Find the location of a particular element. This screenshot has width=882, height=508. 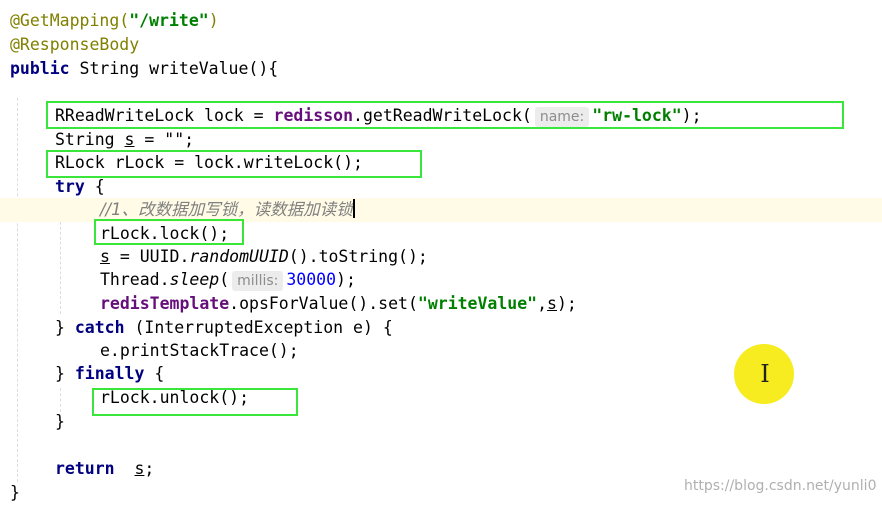

code-line-uuid: s = UUID.randomUUID().toString(); is located at coordinates (264, 256).